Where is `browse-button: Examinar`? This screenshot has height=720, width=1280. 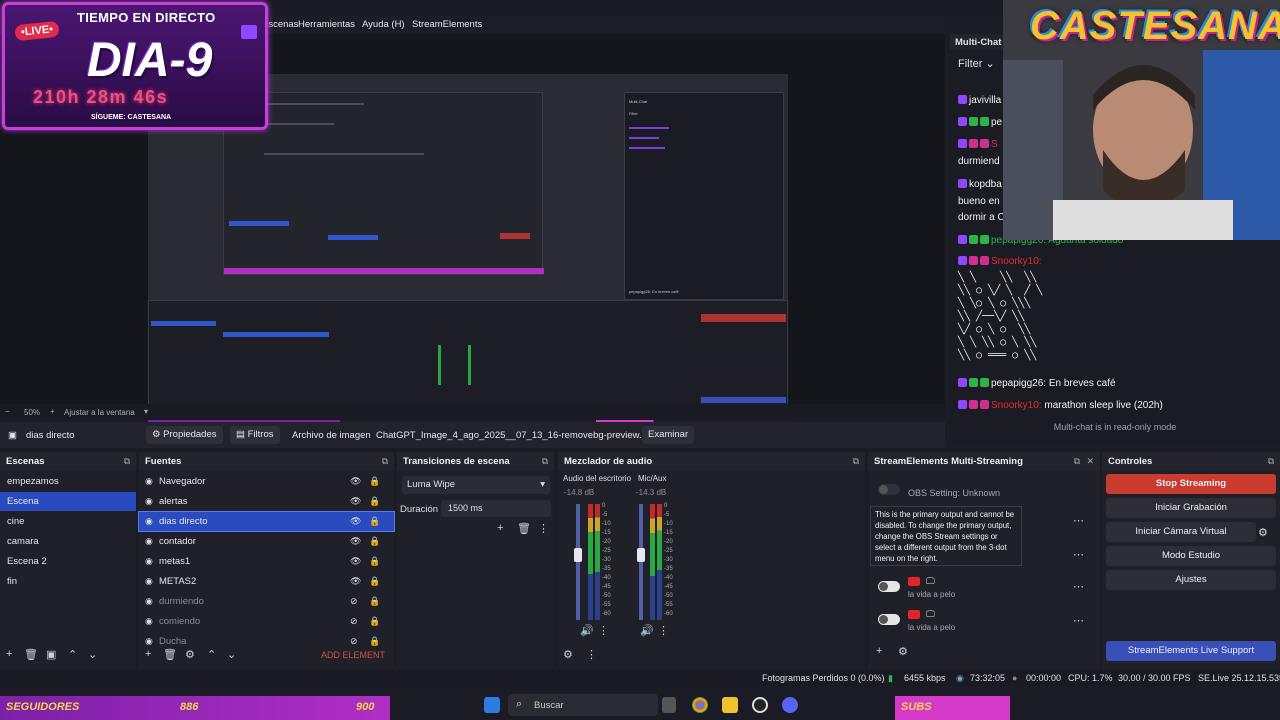 browse-button: Examinar is located at coordinates (668, 435).